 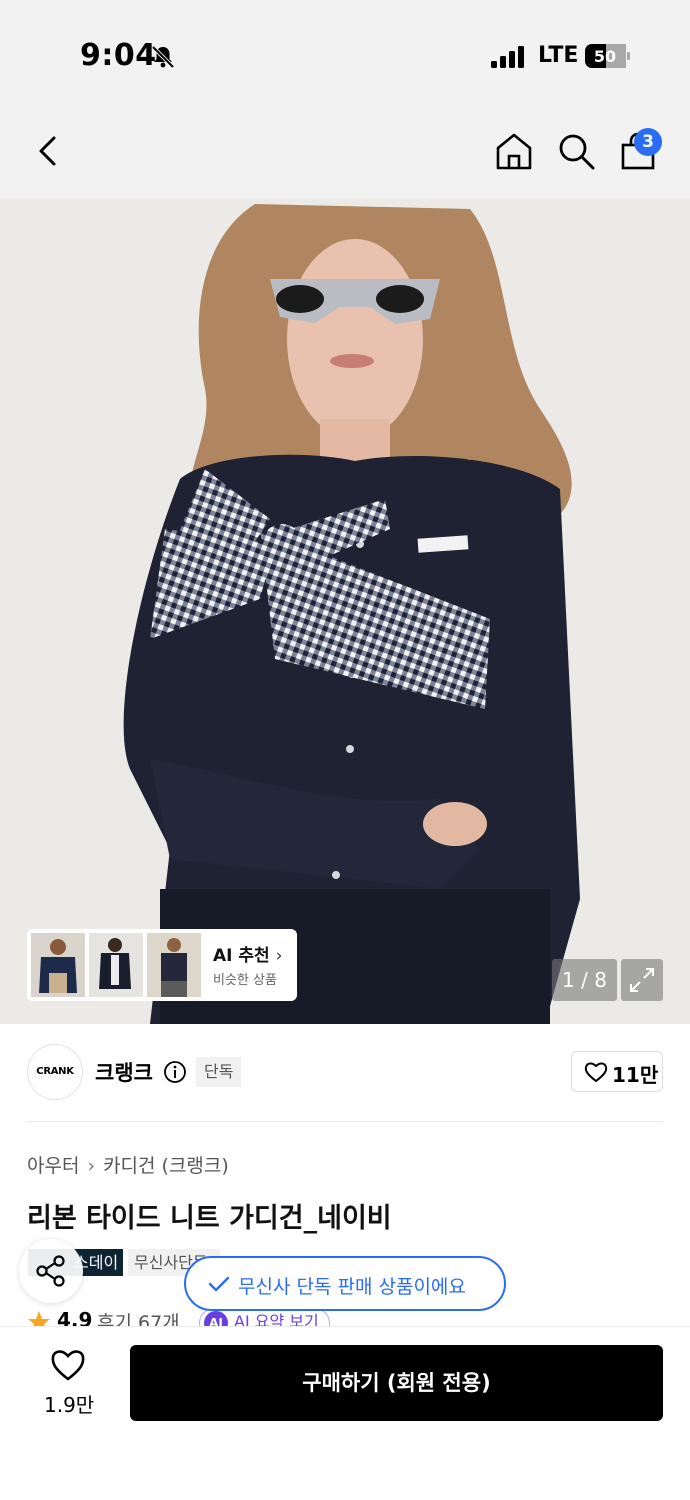 I want to click on home-icon, so click(x=514, y=151).